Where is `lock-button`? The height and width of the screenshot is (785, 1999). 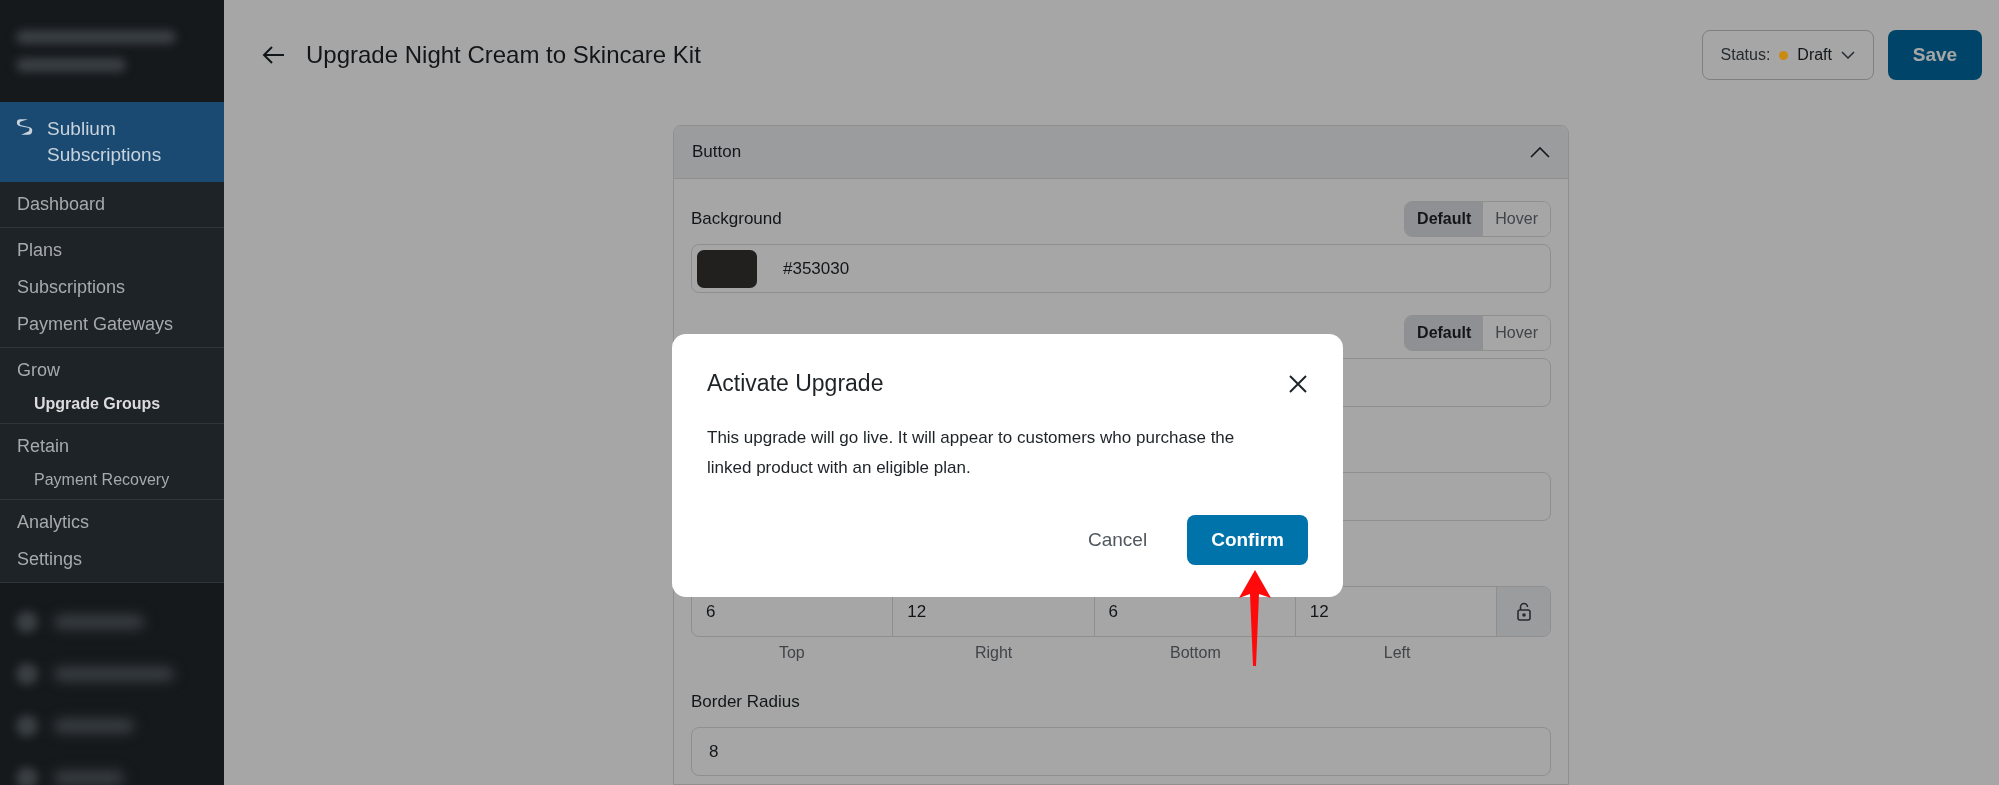
lock-button is located at coordinates (1523, 611).